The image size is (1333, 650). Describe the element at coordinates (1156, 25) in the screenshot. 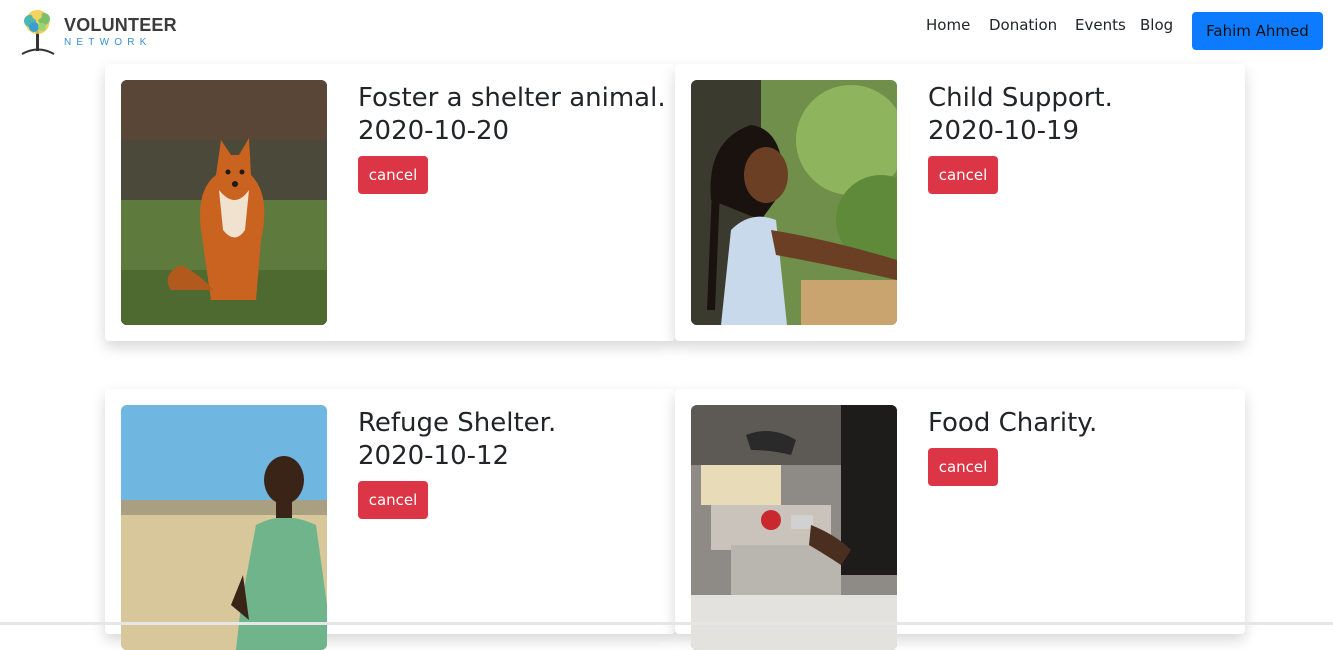

I see `nav-blog: Blog` at that location.